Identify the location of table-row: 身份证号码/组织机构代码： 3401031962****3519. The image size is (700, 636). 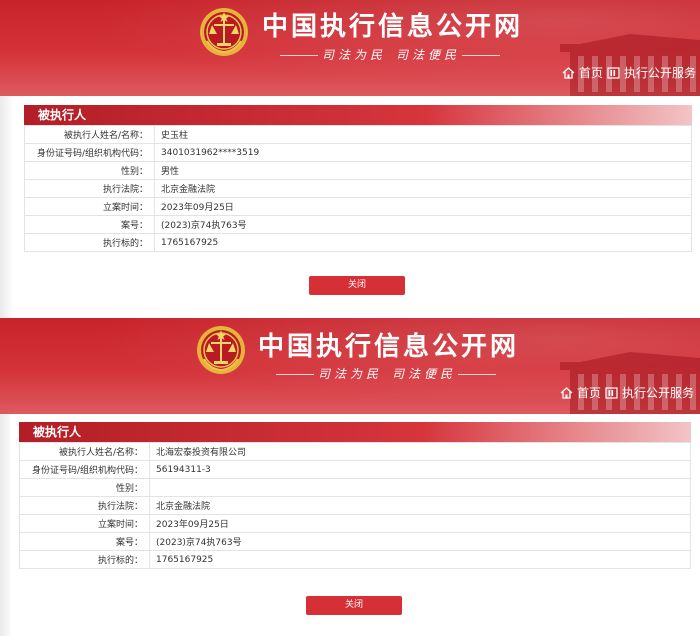
(358, 152).